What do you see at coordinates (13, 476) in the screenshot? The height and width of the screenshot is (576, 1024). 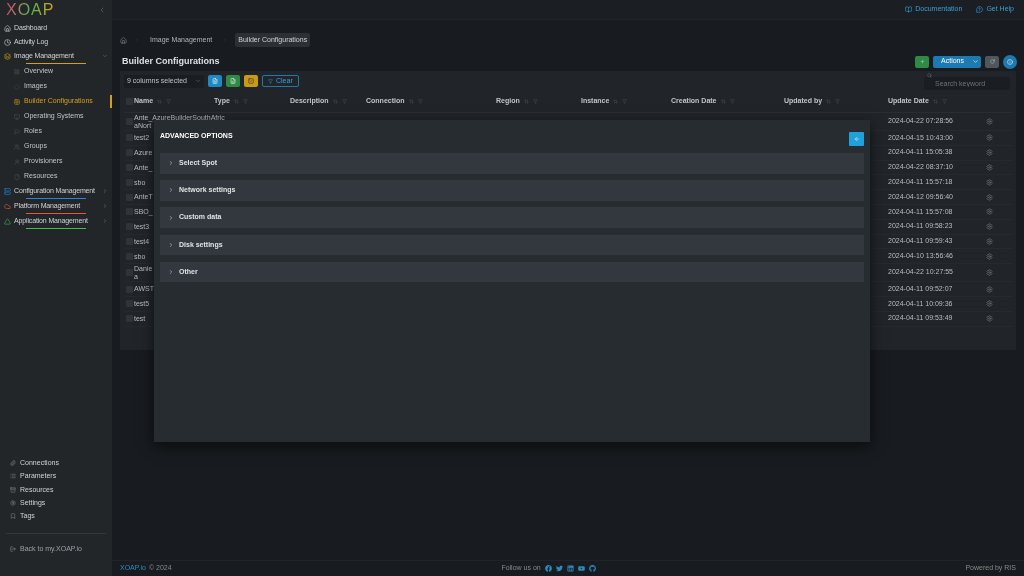 I see `list-icon` at bounding box center [13, 476].